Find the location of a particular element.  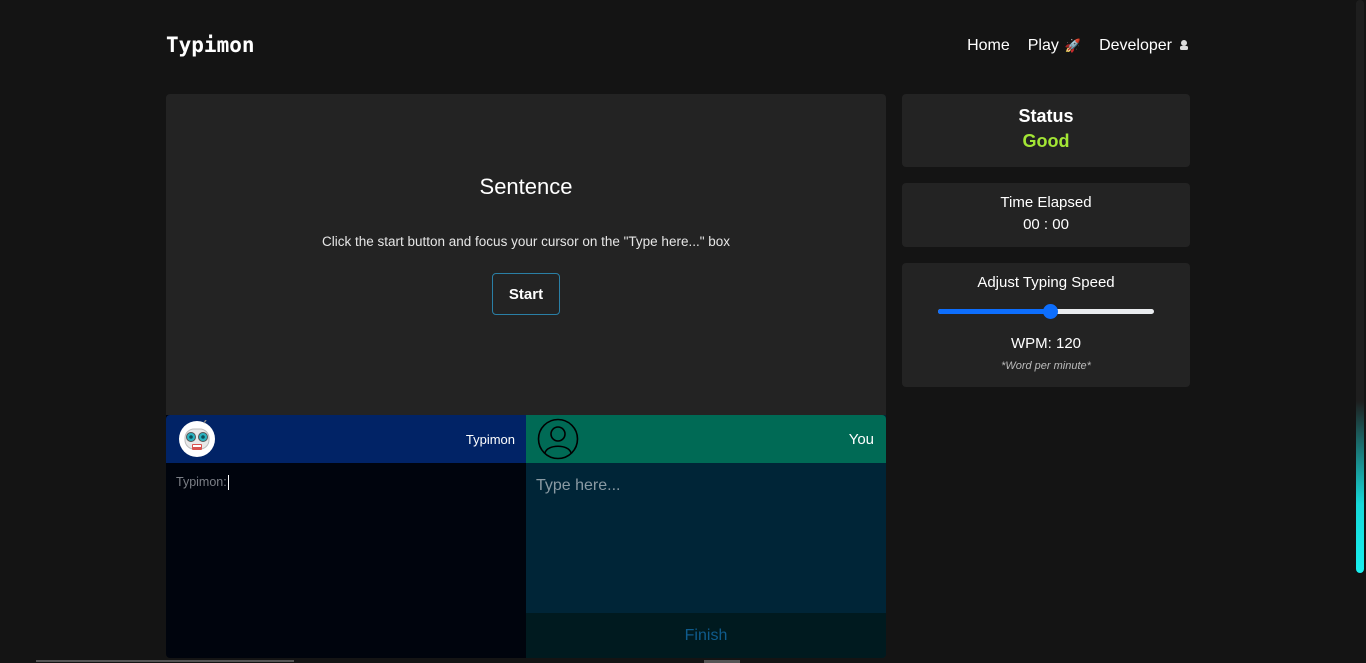

time-label: Time Elapsed is located at coordinates (1046, 202).